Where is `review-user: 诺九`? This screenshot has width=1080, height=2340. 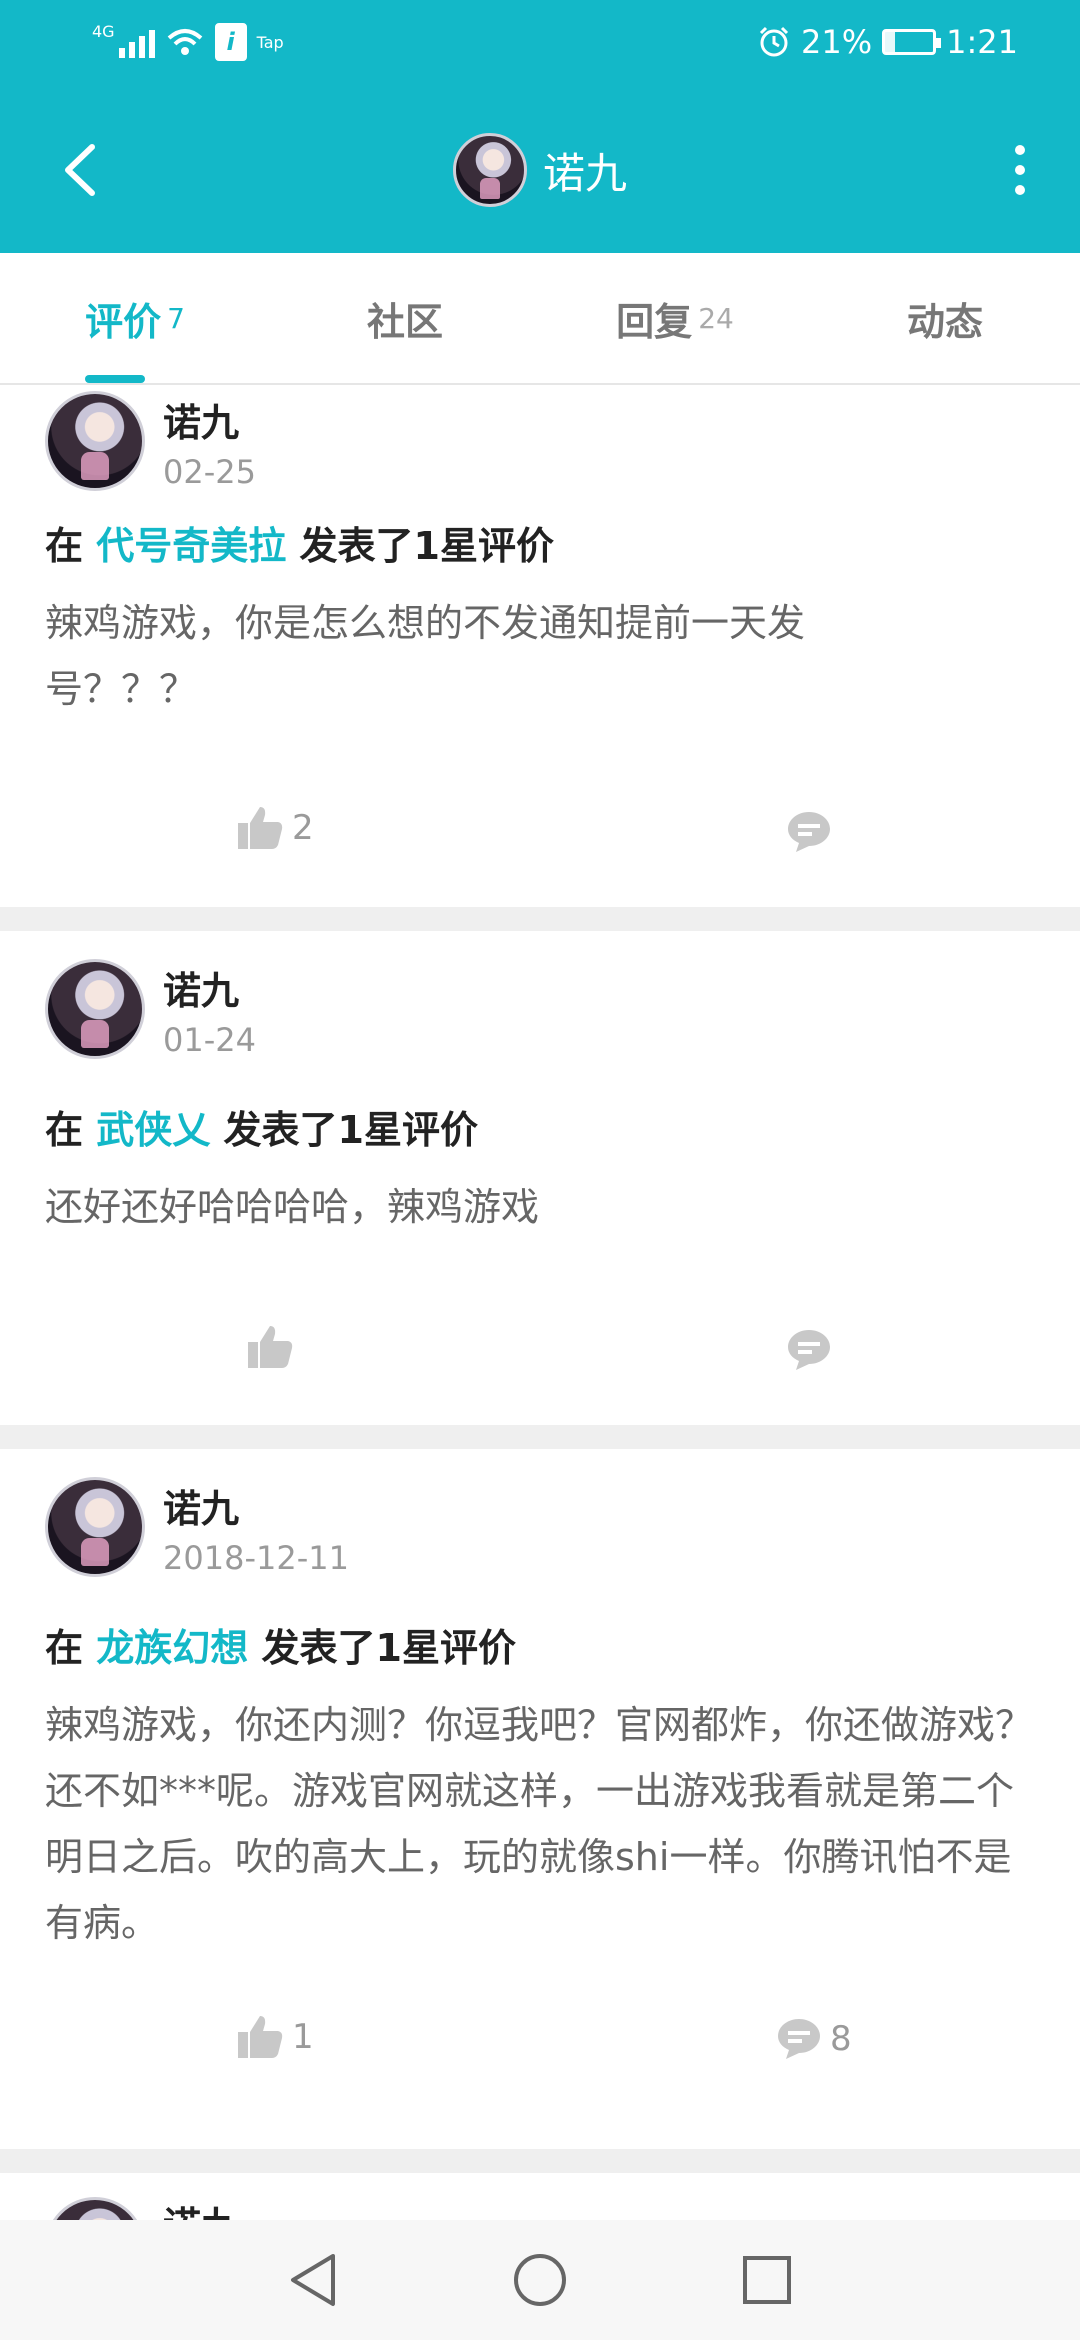
review-user: 诺九 is located at coordinates (142, 2208).